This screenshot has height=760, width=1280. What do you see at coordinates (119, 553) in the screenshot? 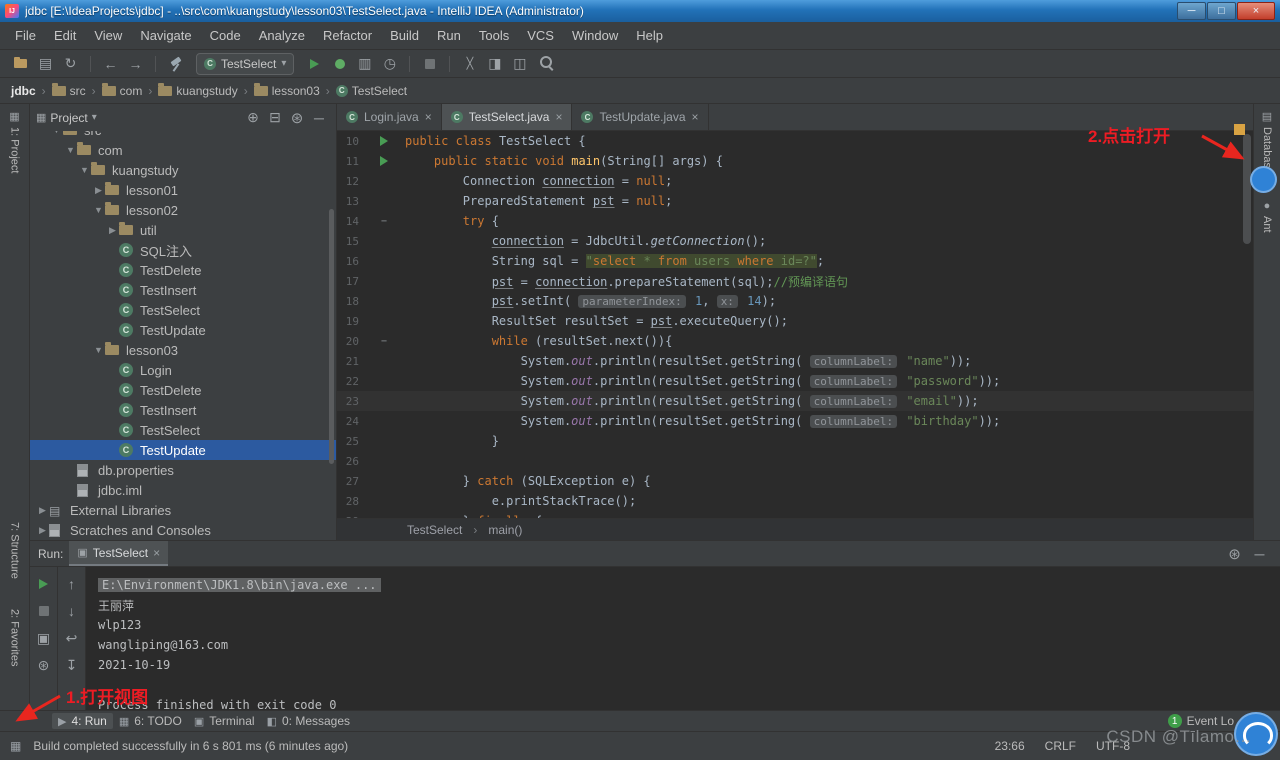
I see `run-tab: ▣ TestSelect ×` at bounding box center [119, 553].